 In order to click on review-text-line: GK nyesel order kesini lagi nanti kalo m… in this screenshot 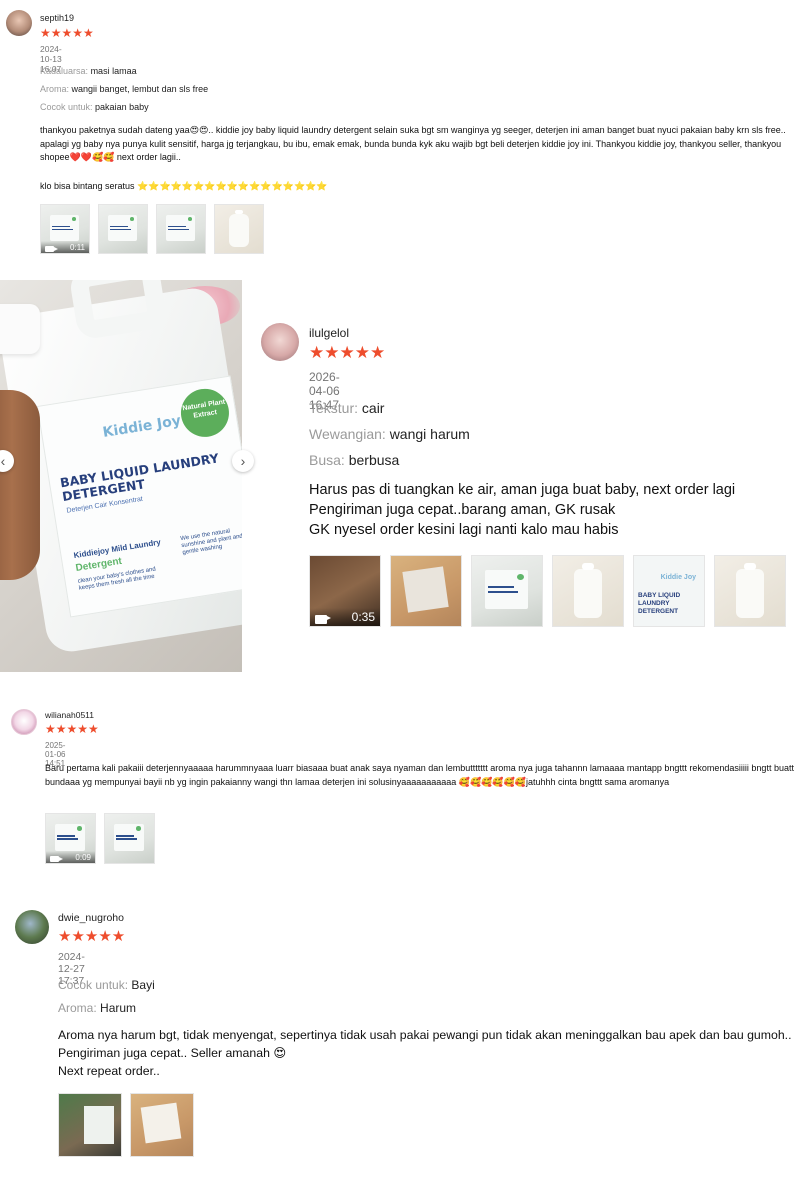, I will do `click(464, 530)`.